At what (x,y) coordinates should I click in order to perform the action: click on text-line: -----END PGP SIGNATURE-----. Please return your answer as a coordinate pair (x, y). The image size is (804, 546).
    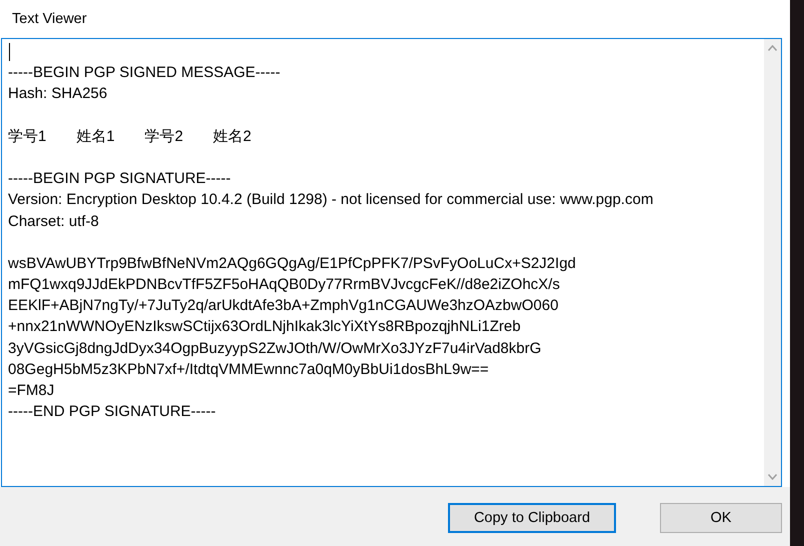
    Looking at the image, I should click on (112, 412).